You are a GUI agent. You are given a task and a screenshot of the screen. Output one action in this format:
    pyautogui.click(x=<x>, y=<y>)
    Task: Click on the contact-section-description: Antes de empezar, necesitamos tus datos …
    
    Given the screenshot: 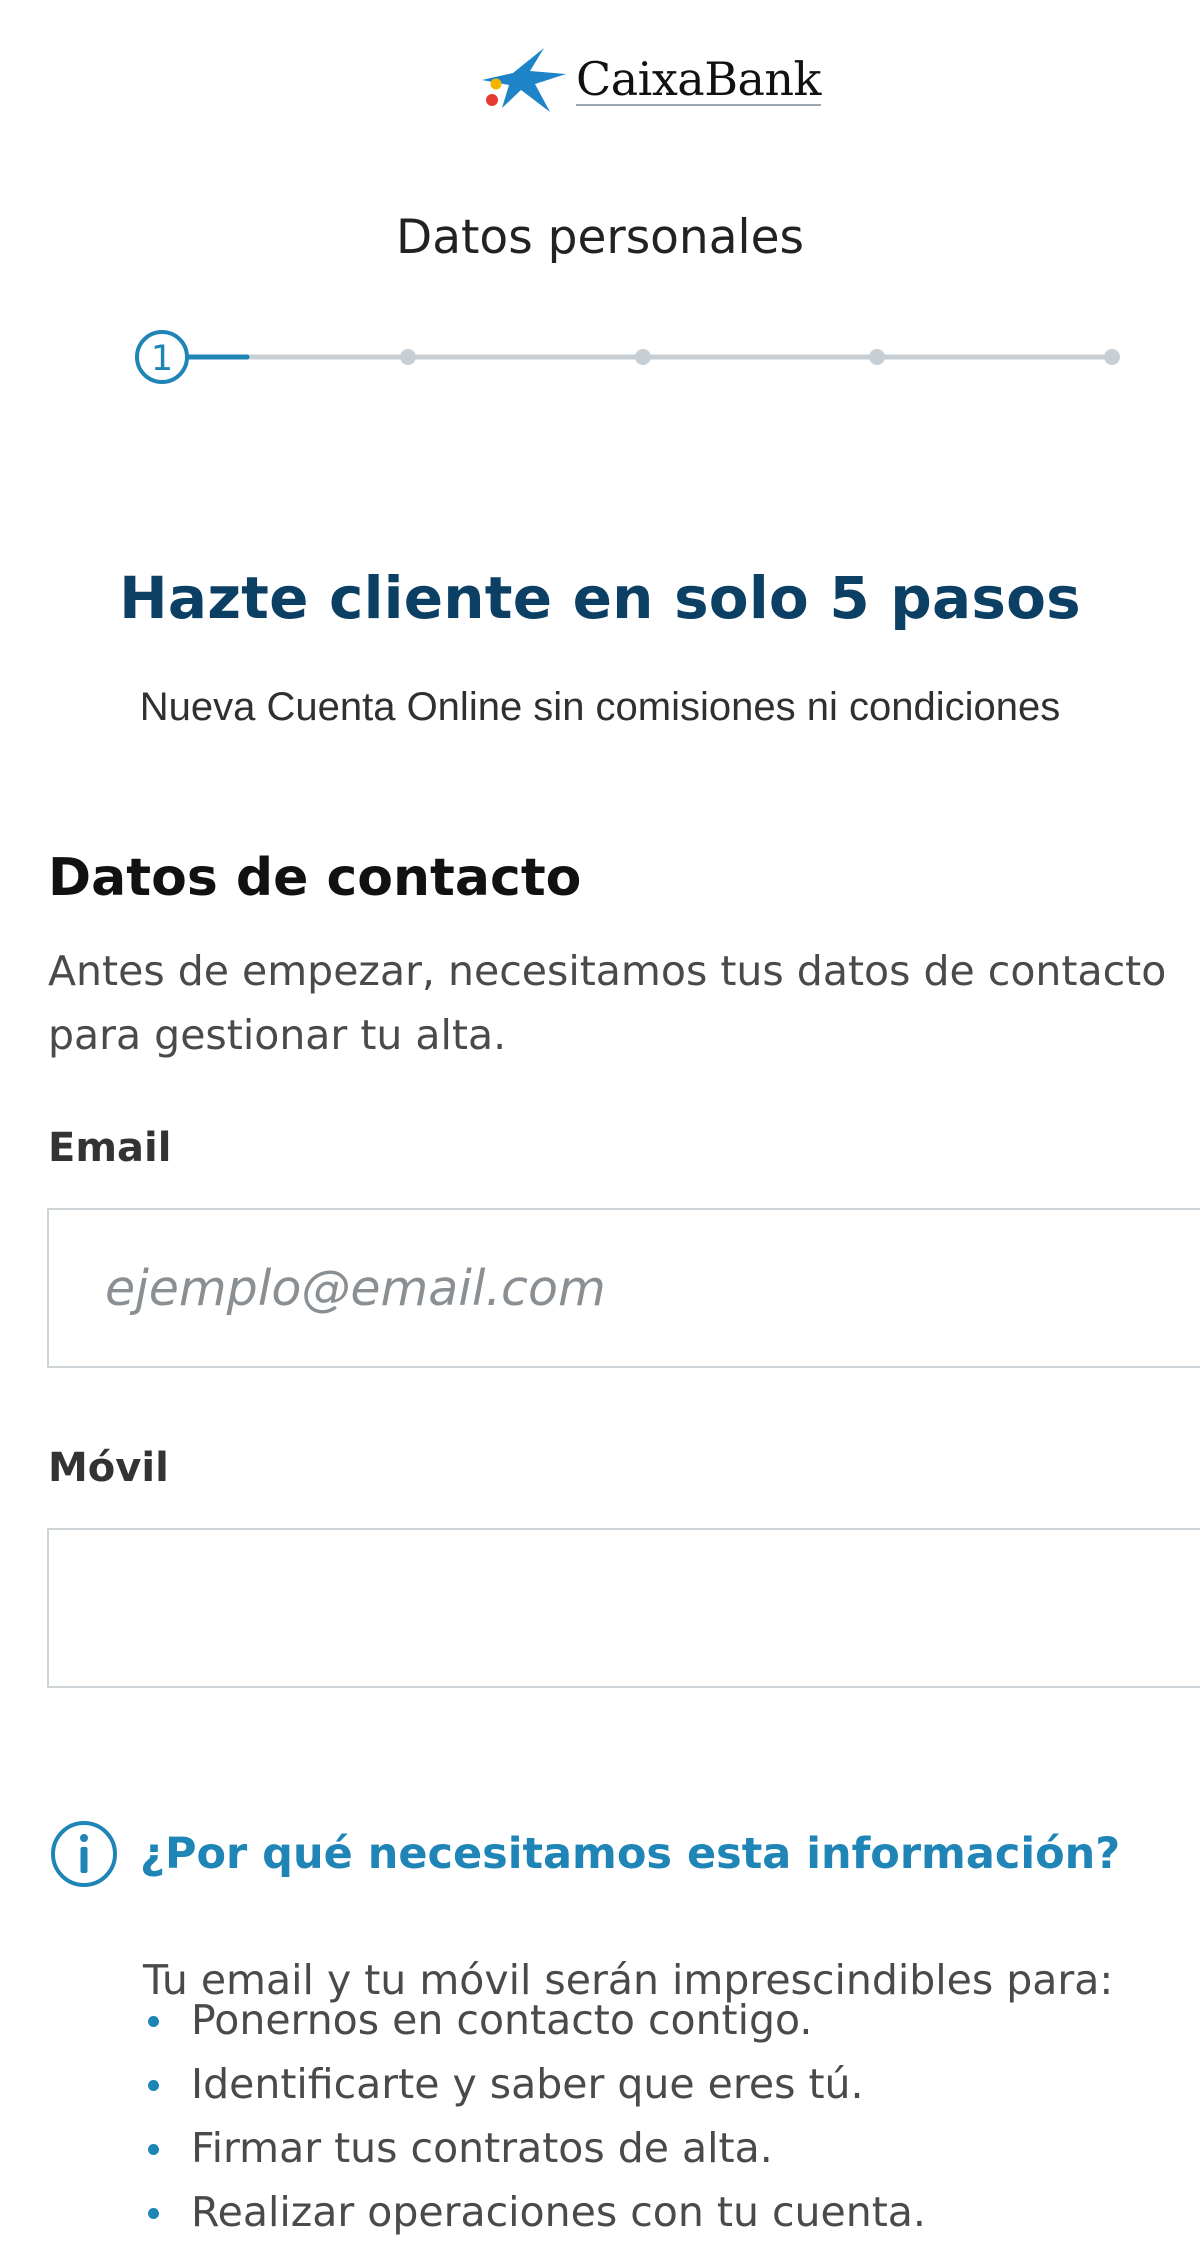 What is the action you would take?
    pyautogui.click(x=607, y=1003)
    